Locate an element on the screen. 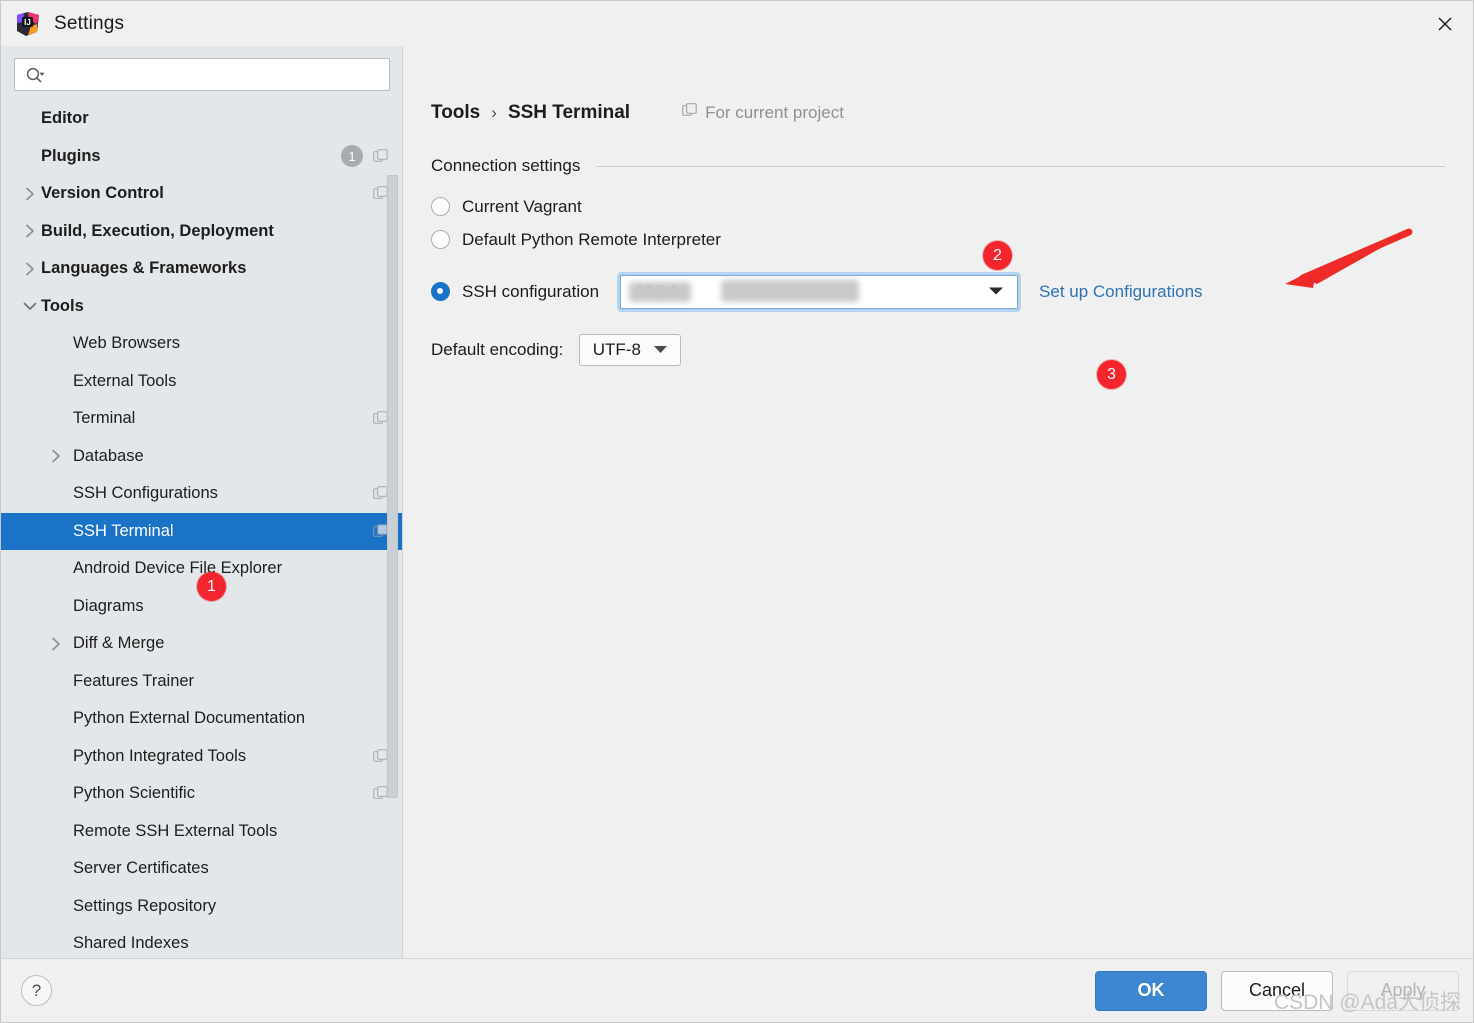 This screenshot has height=1023, width=1474. sidebar-item-label: Settings Repository is located at coordinates (145, 905).